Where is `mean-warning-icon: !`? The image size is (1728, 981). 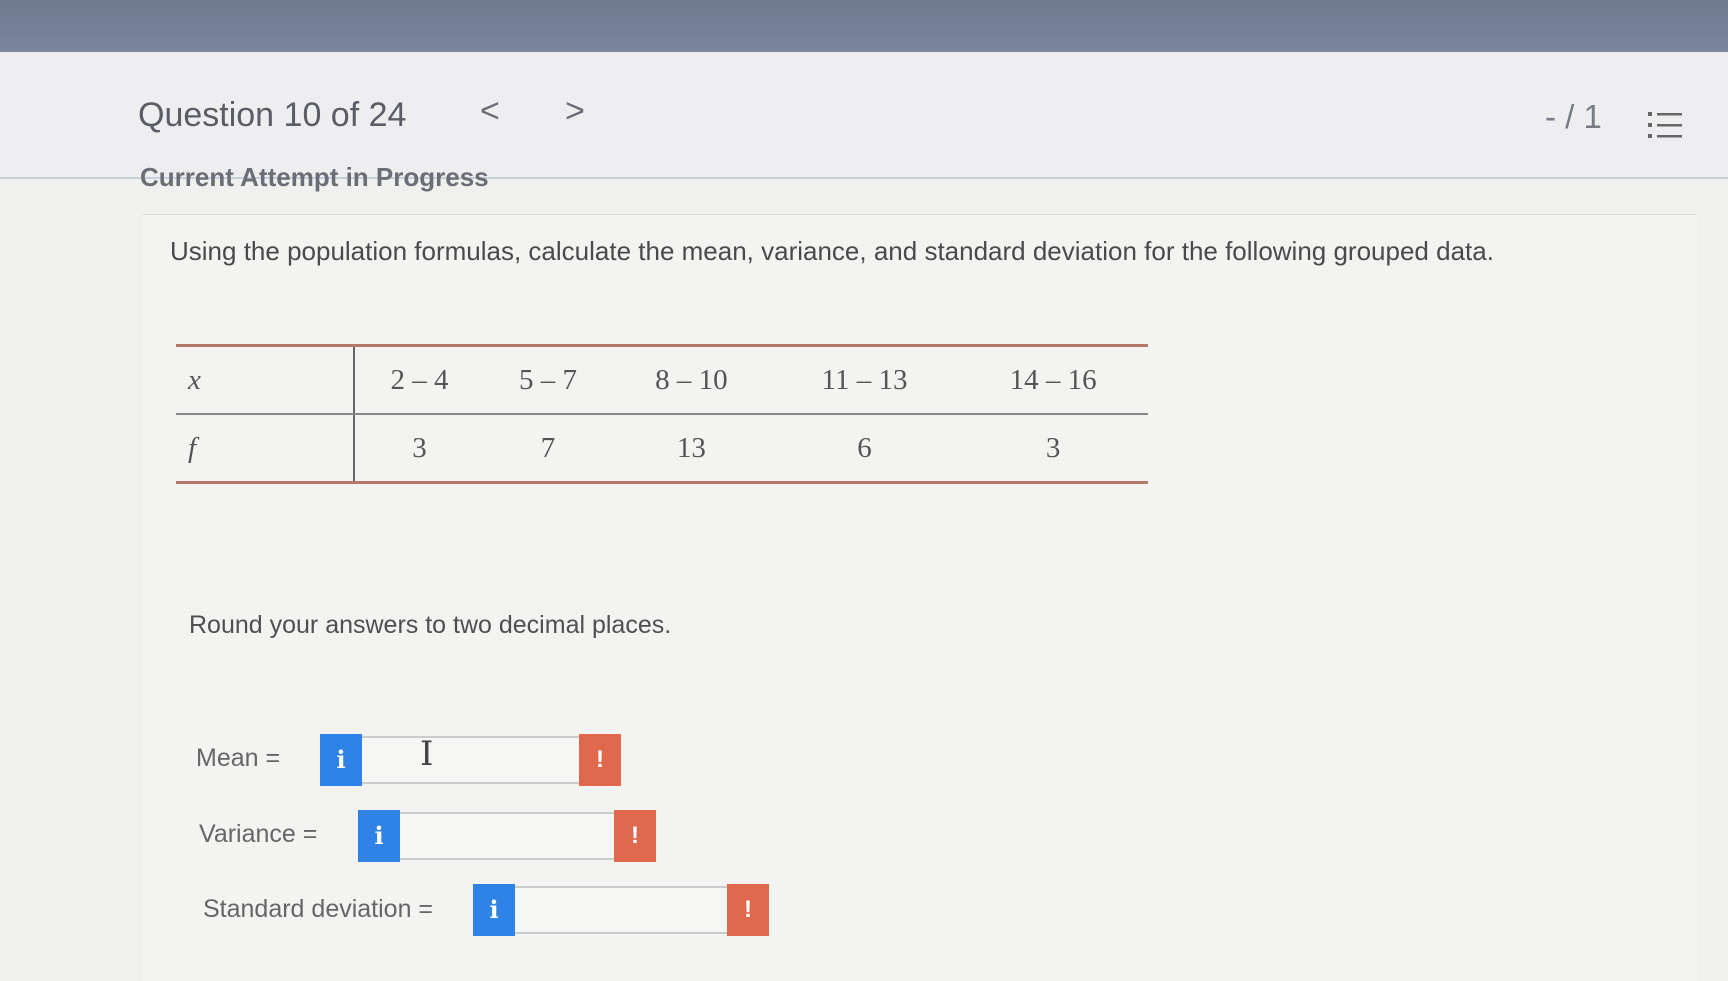
mean-warning-icon: ! is located at coordinates (600, 760).